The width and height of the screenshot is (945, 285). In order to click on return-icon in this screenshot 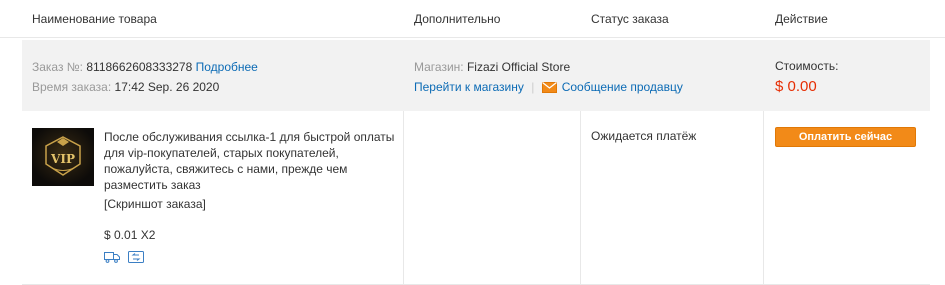, I will do `click(136, 258)`.